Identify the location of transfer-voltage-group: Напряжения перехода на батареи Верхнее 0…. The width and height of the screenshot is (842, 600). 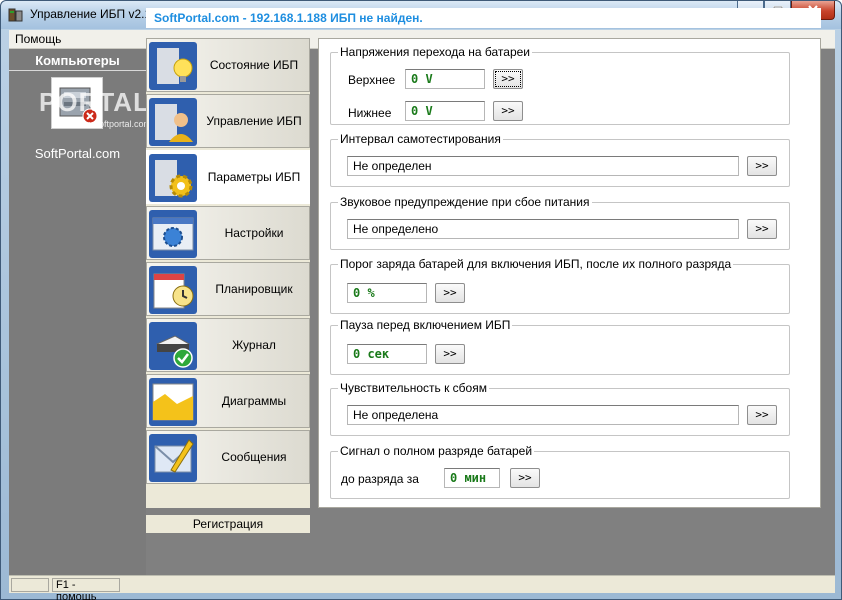
(560, 85).